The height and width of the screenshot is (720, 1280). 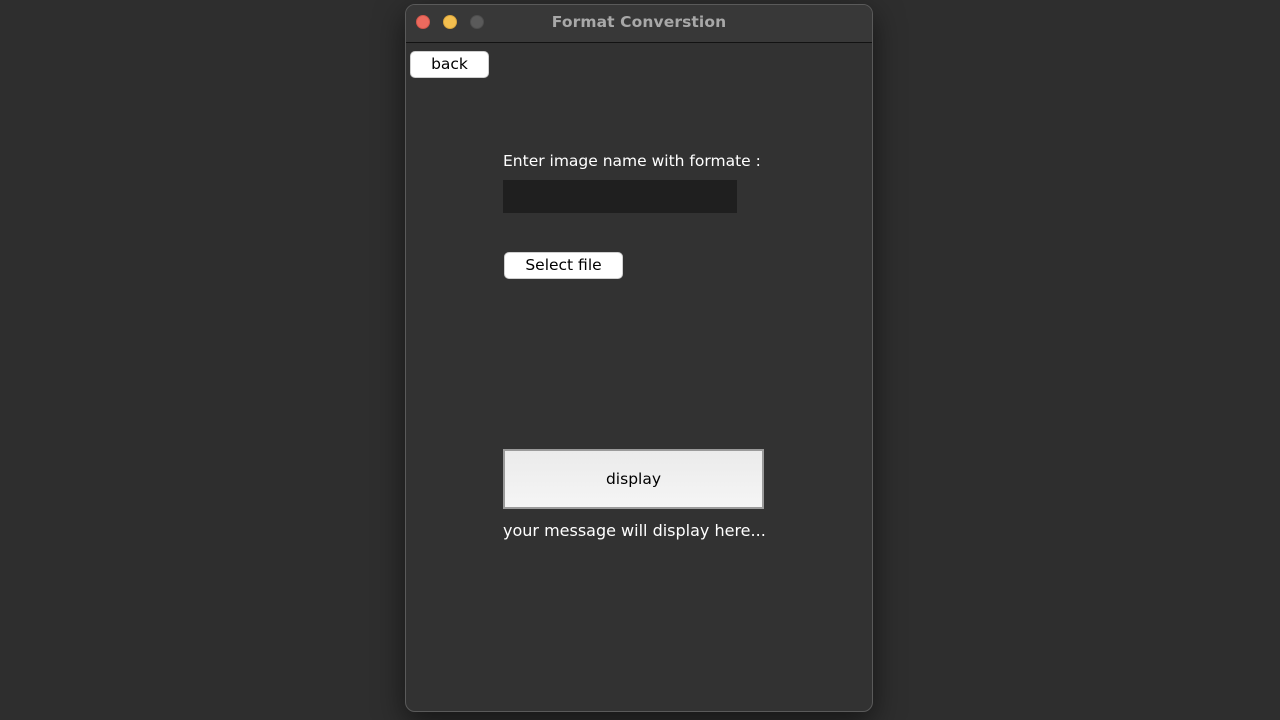 I want to click on select-file-button: Select file, so click(x=563, y=265).